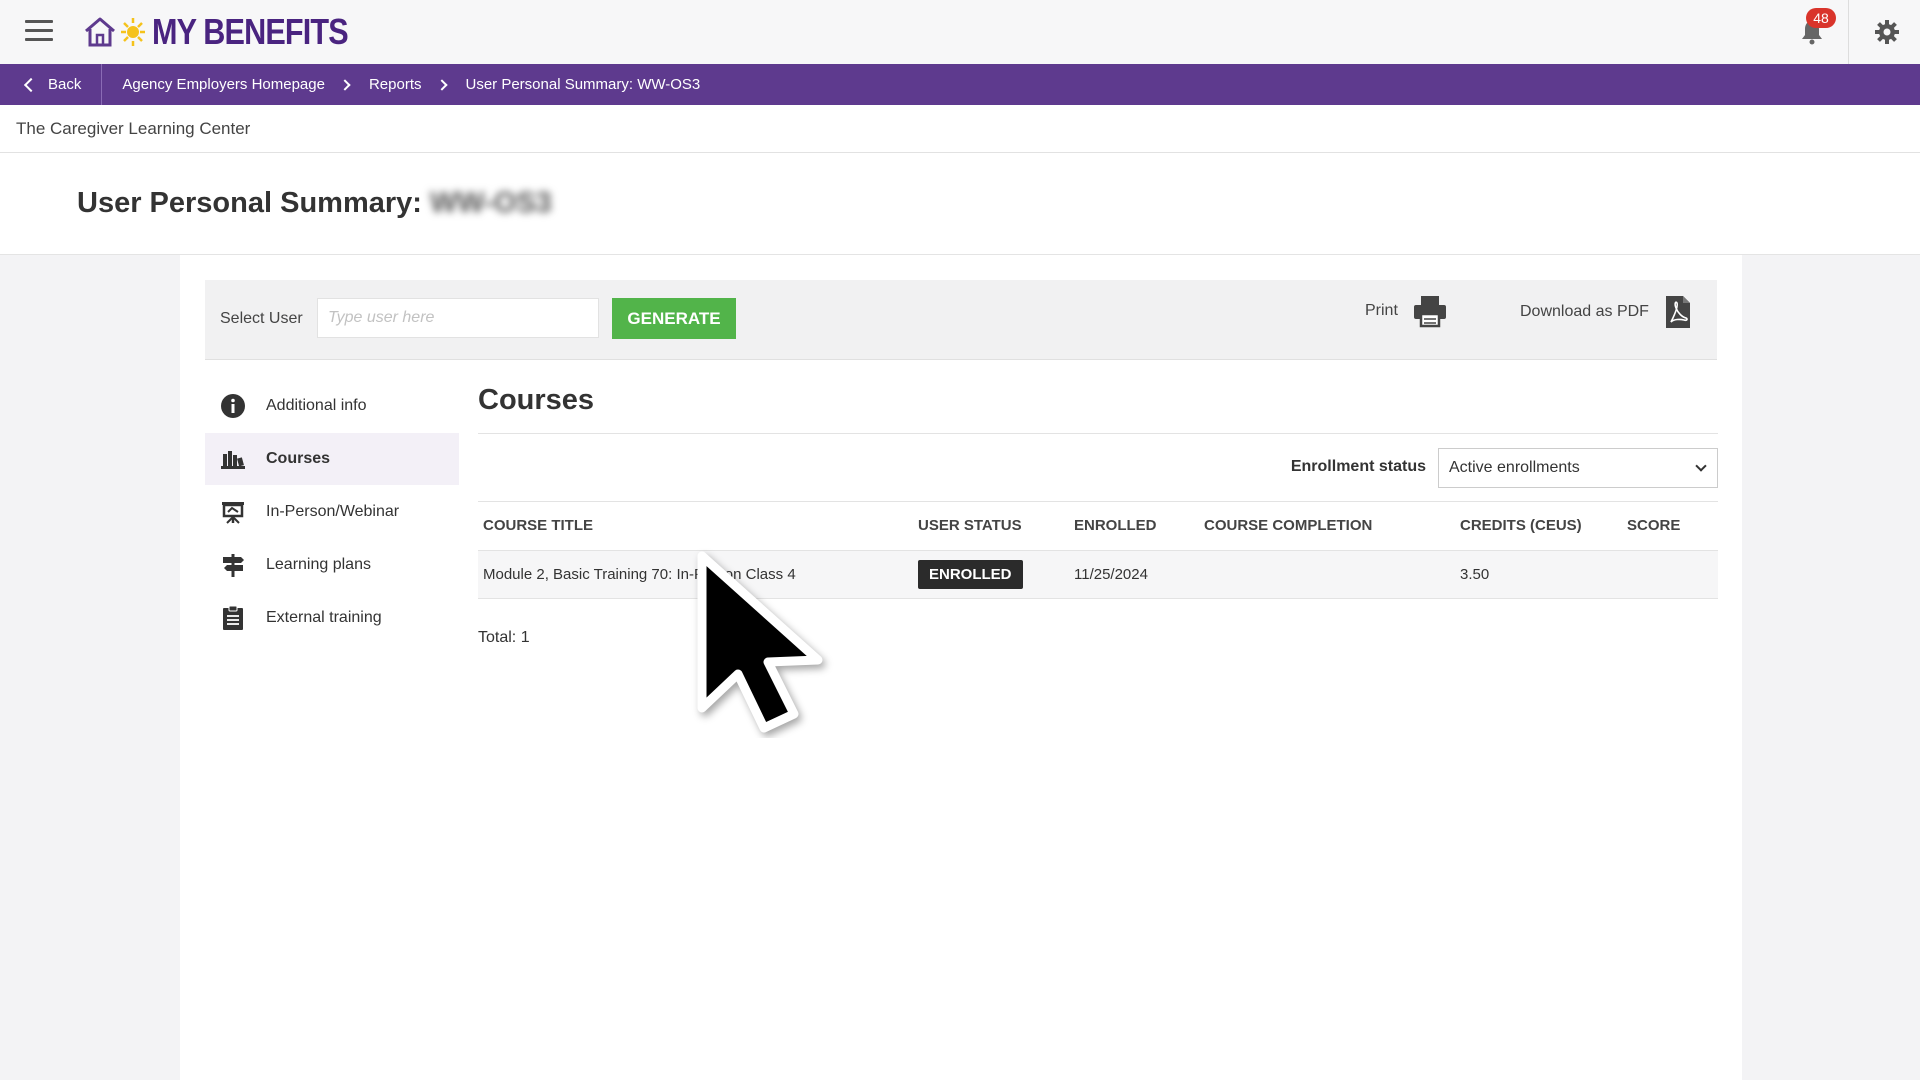  What do you see at coordinates (65, 84) in the screenshot?
I see `back-label: Back` at bounding box center [65, 84].